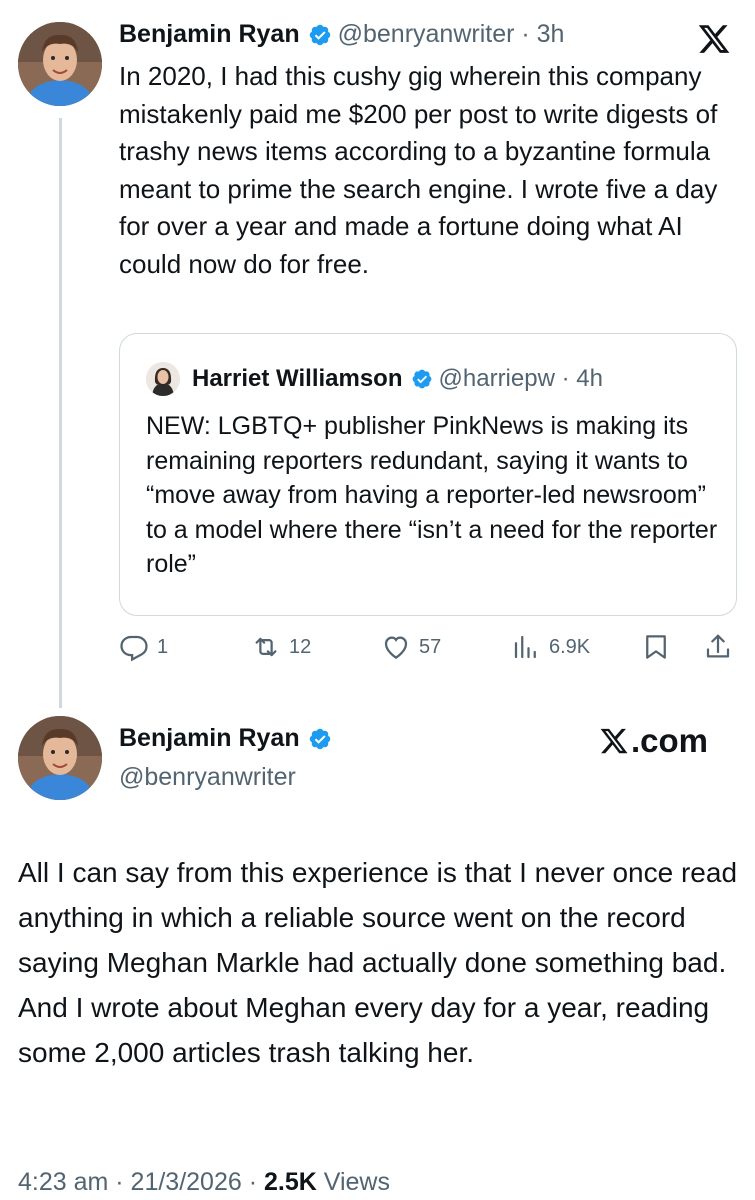  Describe the element at coordinates (670, 740) in the screenshot. I see `brand-text: .com` at that location.